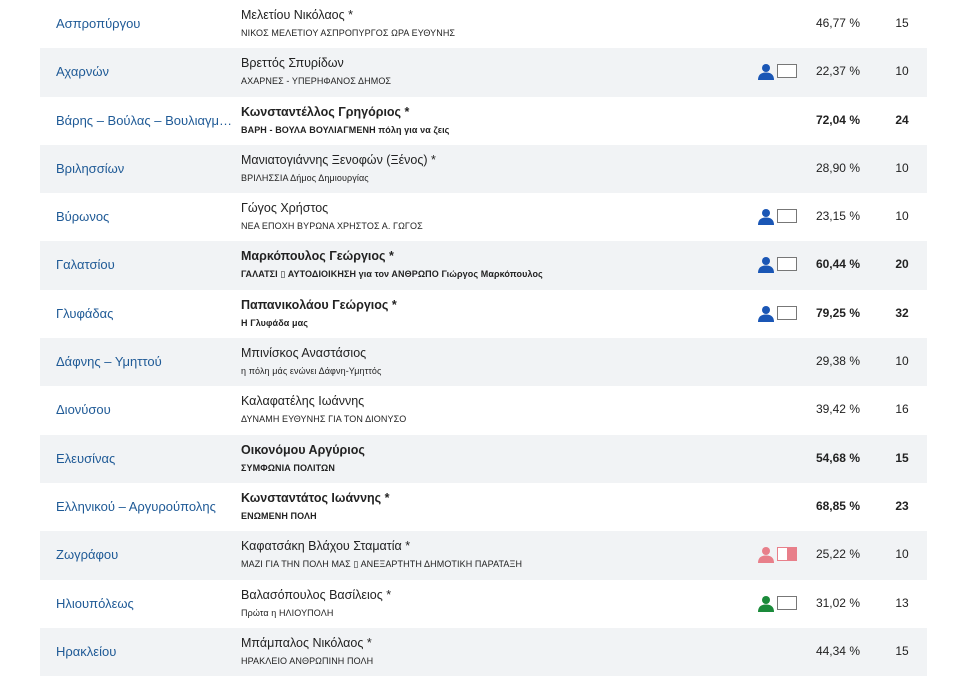 The height and width of the screenshot is (676, 980). What do you see at coordinates (307, 660) in the screenshot?
I see `combination-name: ΗΡΑΚΛΕΙΟ ΑΝΘΡΩΠΙΝΗ ΠΟΛΗ` at bounding box center [307, 660].